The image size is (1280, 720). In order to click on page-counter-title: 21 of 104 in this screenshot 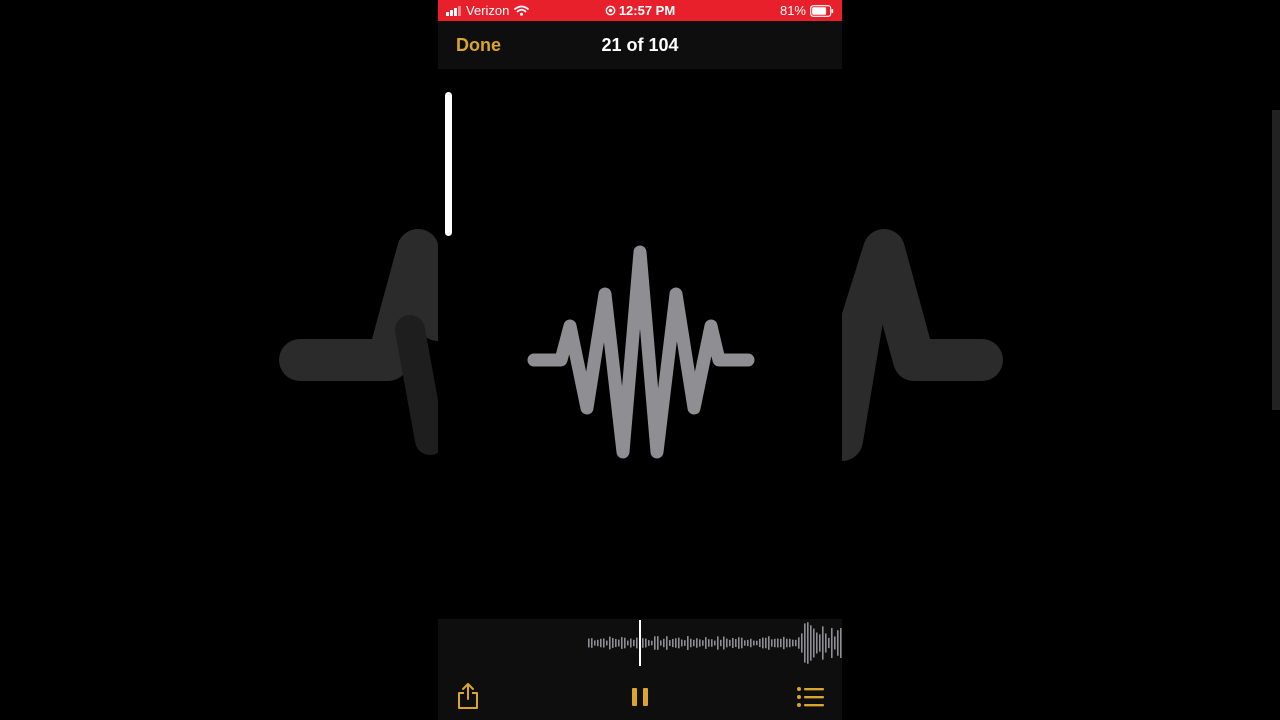, I will do `click(640, 45)`.